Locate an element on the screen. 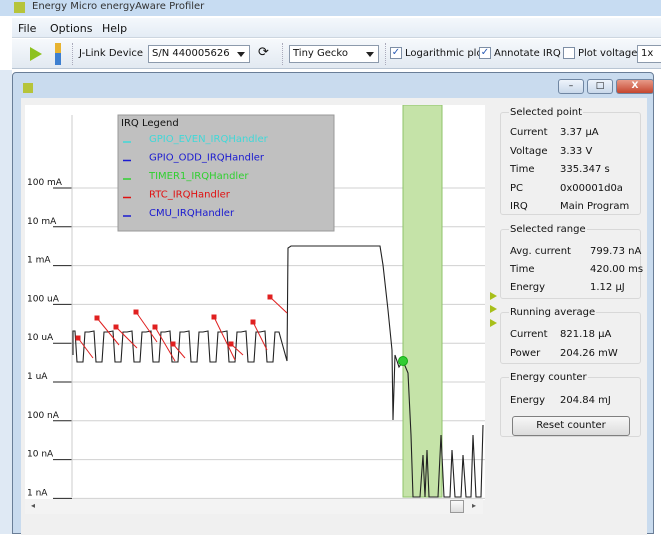  scroll-left-icon: ◂ is located at coordinates (33, 505).